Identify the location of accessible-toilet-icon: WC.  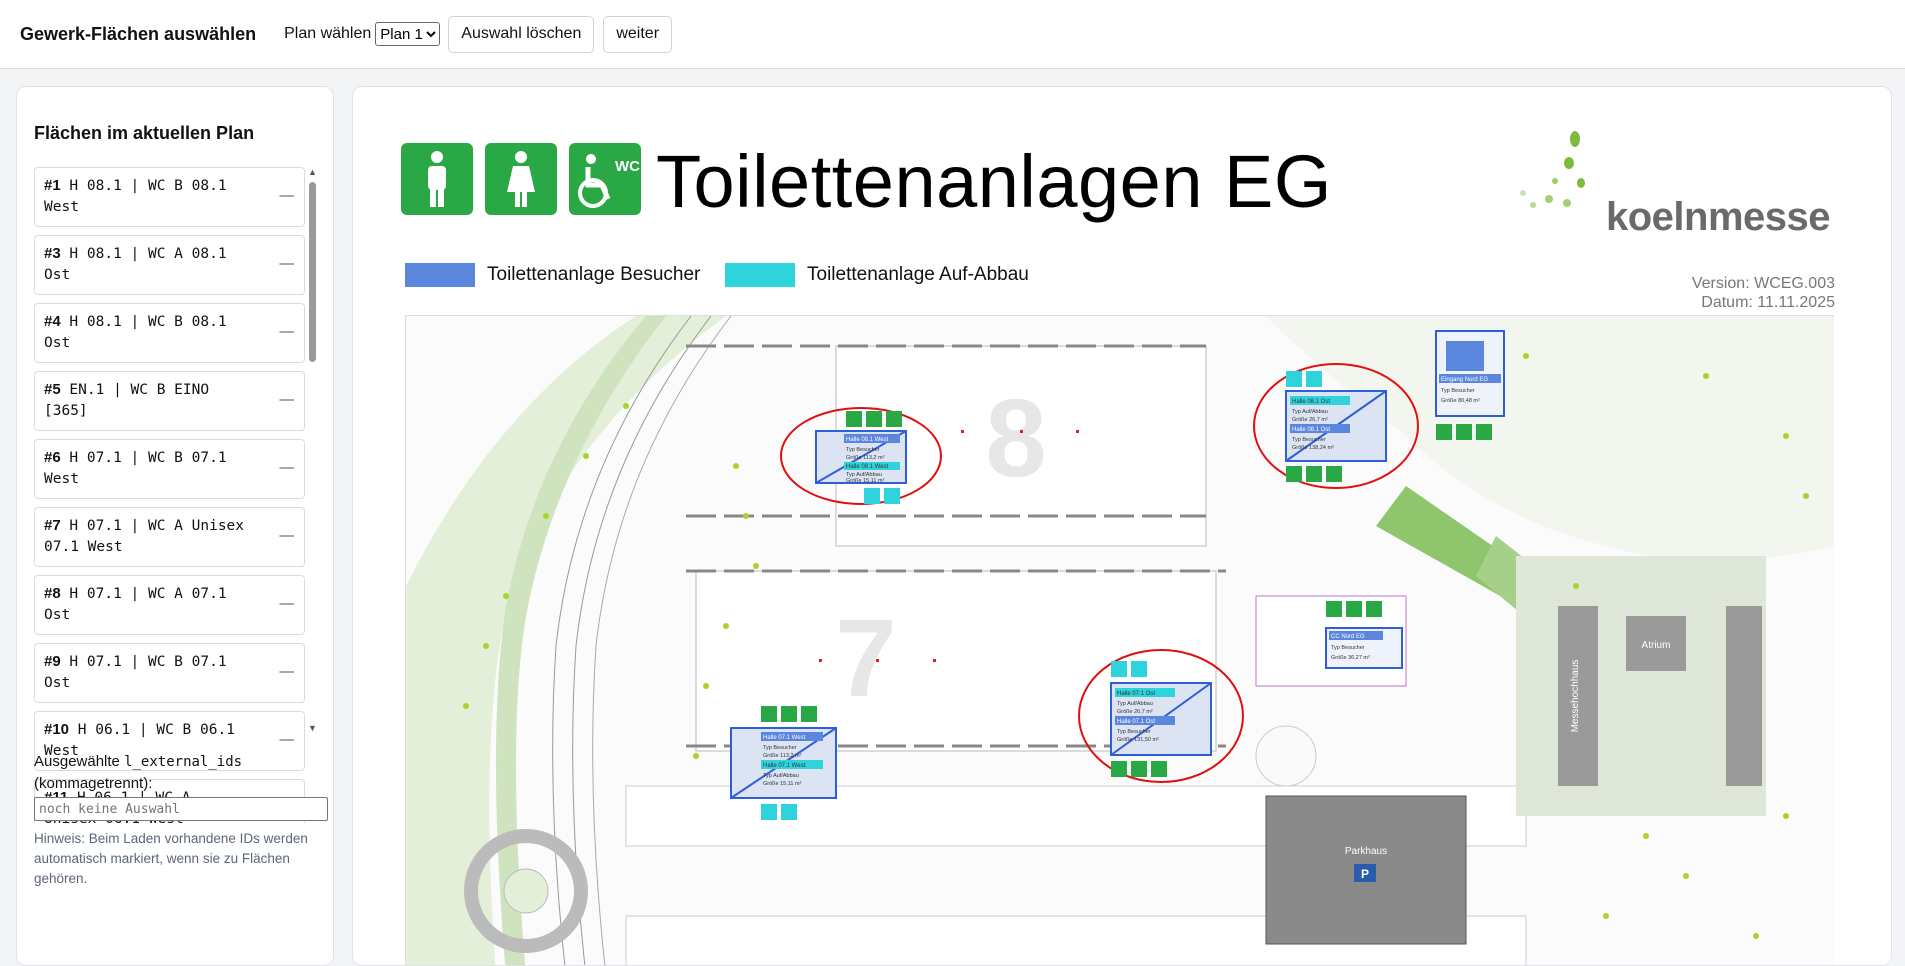
(605, 179).